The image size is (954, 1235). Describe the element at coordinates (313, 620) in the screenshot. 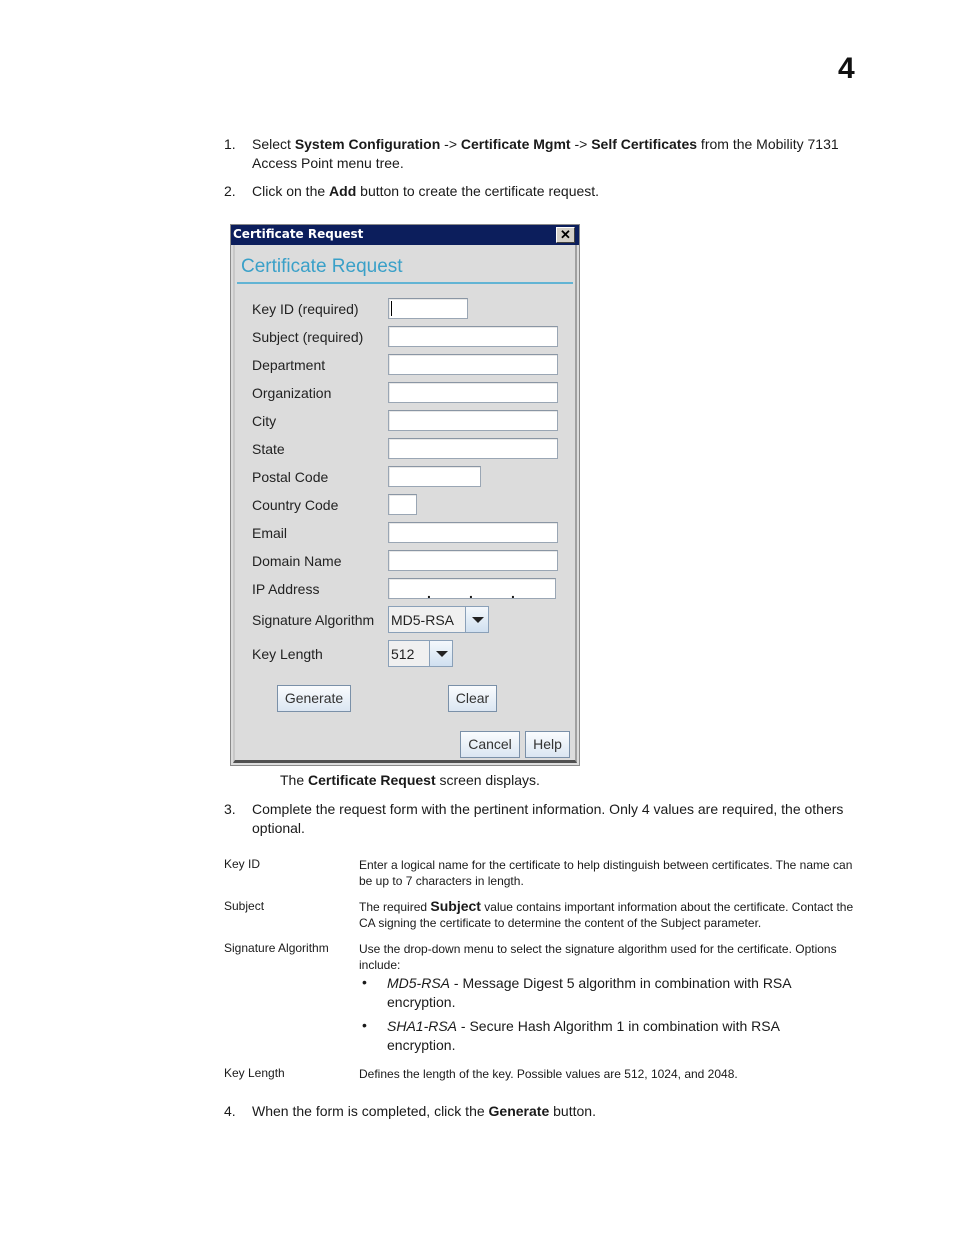

I see `signature-algorithm-label: Signature Algorithm` at that location.